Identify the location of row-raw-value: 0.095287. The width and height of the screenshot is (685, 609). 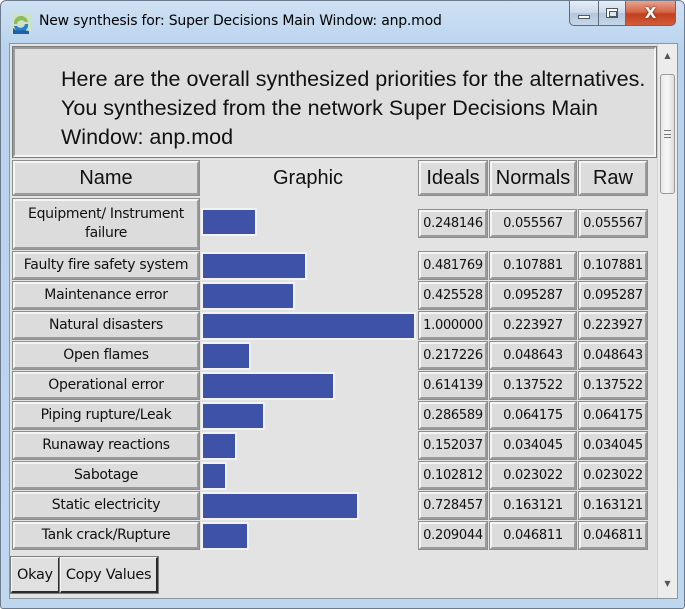
(613, 295).